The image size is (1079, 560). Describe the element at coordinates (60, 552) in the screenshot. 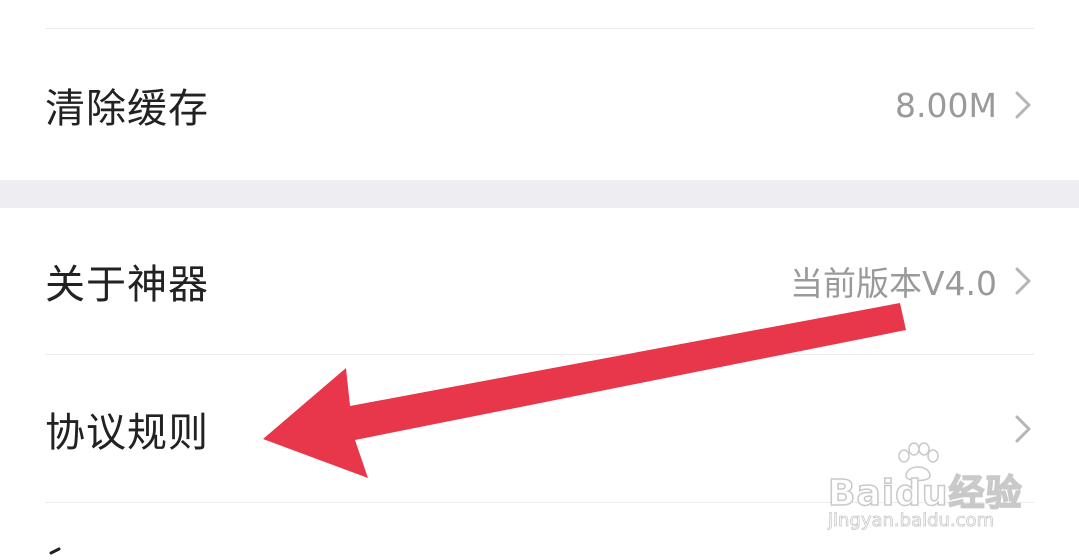

I see `next-row-label-partial` at that location.